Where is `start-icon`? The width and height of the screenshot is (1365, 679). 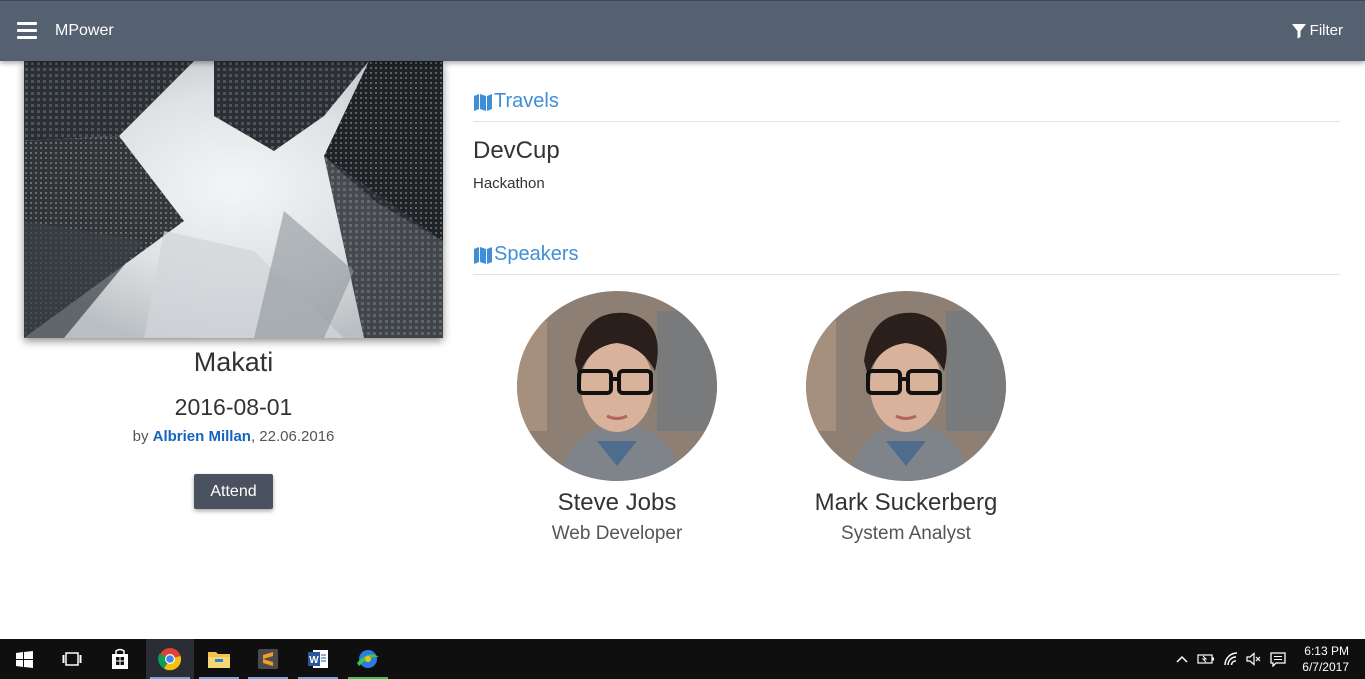 start-icon is located at coordinates (24, 659).